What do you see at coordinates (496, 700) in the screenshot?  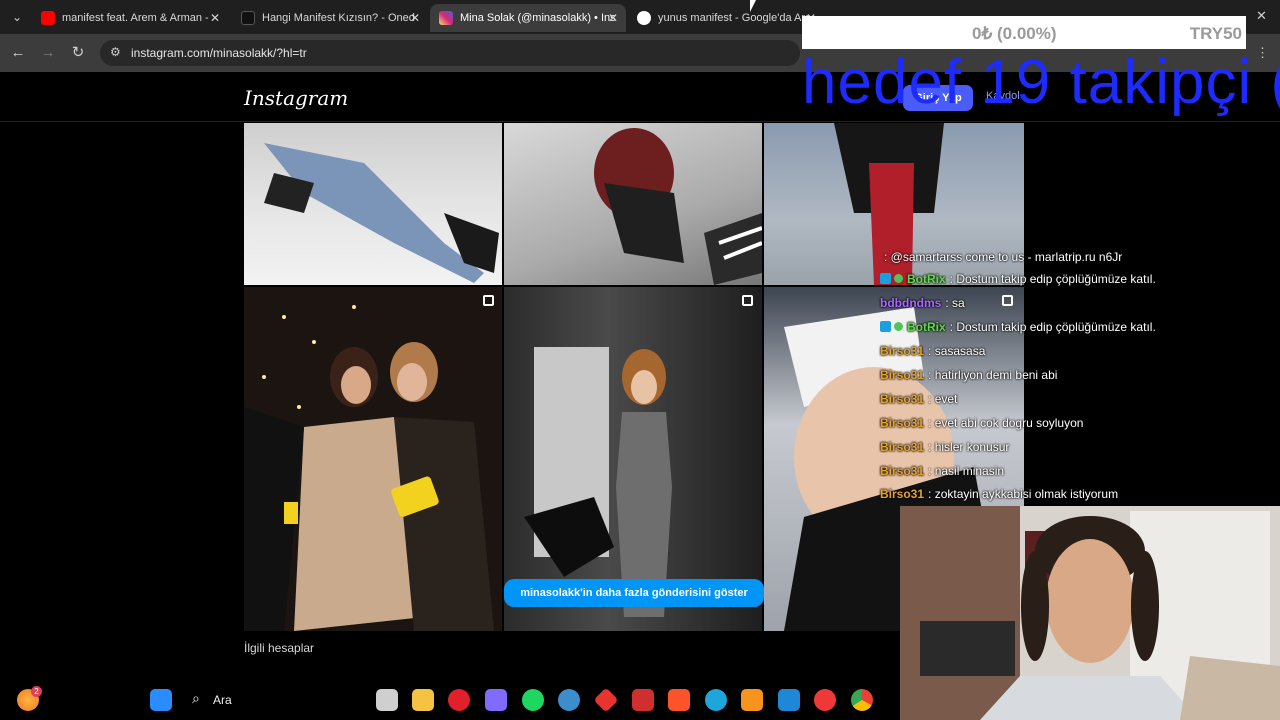 I see `copilot-icon` at bounding box center [496, 700].